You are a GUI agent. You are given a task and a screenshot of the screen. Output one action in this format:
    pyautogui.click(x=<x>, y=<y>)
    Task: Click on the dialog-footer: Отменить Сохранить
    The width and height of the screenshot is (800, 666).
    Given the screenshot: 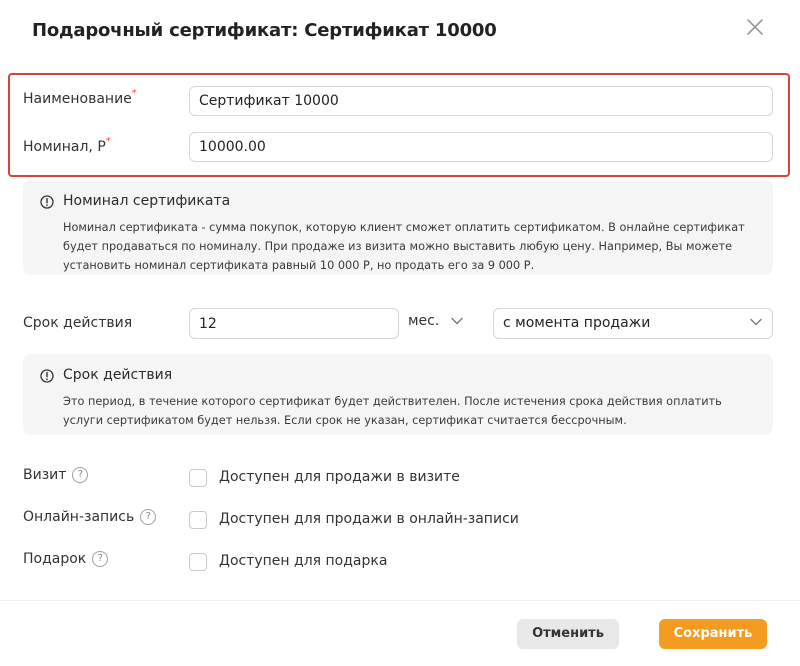 What is the action you would take?
    pyautogui.click(x=400, y=633)
    